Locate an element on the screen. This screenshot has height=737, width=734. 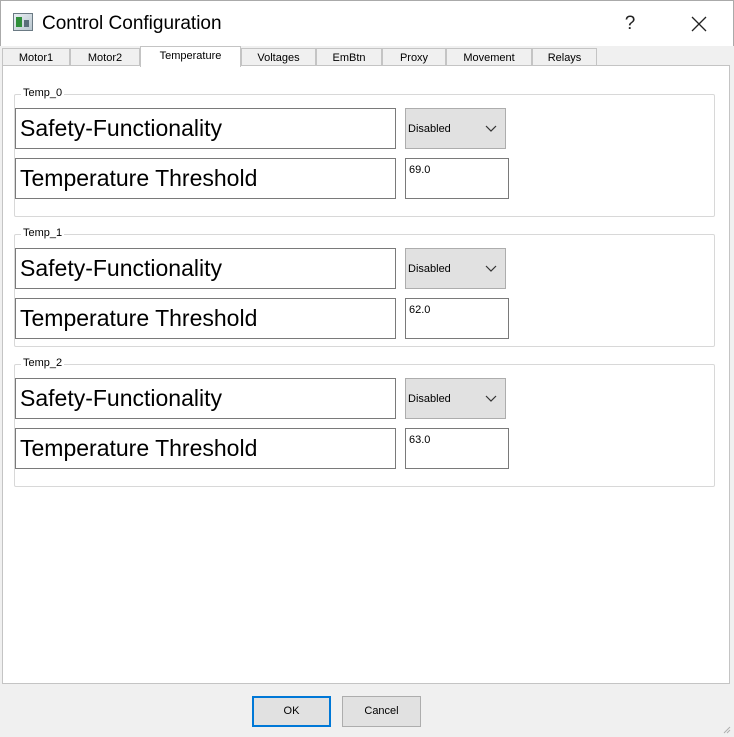
title-bar: Control Configuration ? is located at coordinates (367, 23).